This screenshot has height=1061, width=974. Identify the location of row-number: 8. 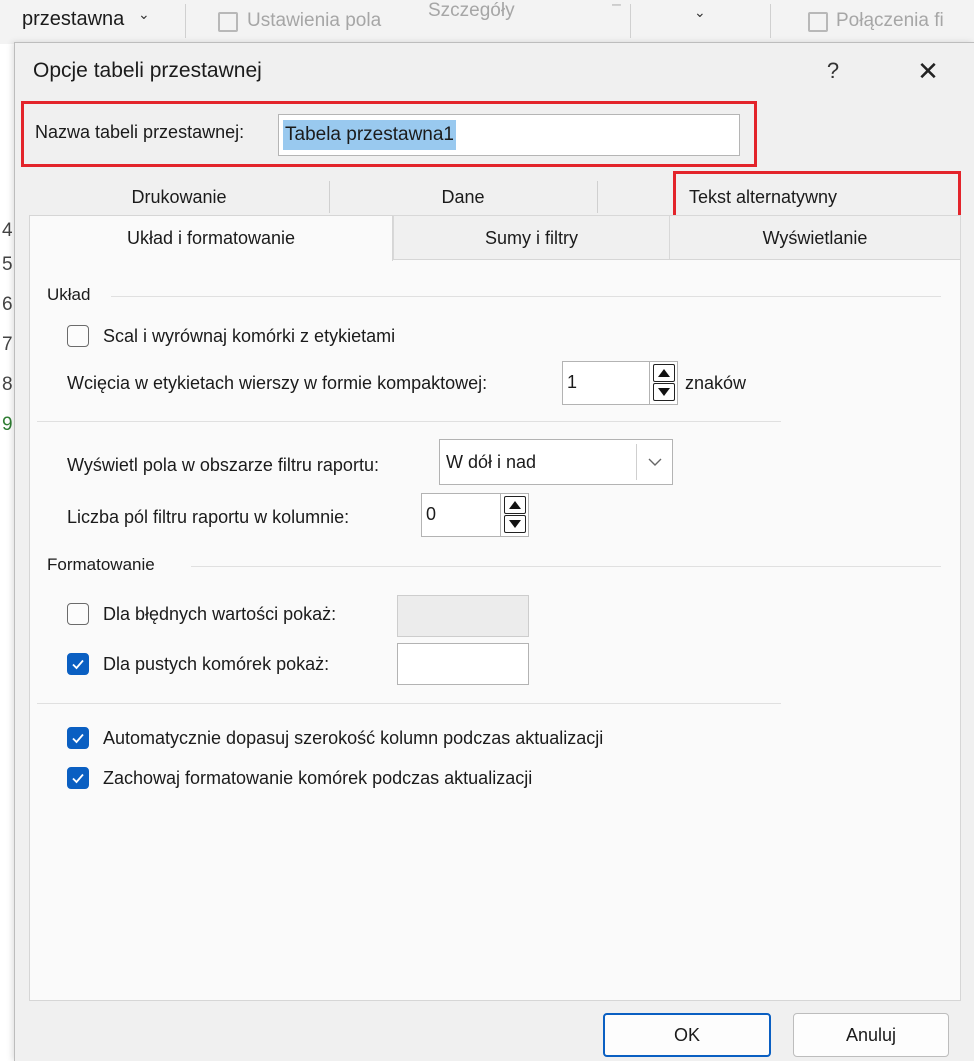
(7, 384).